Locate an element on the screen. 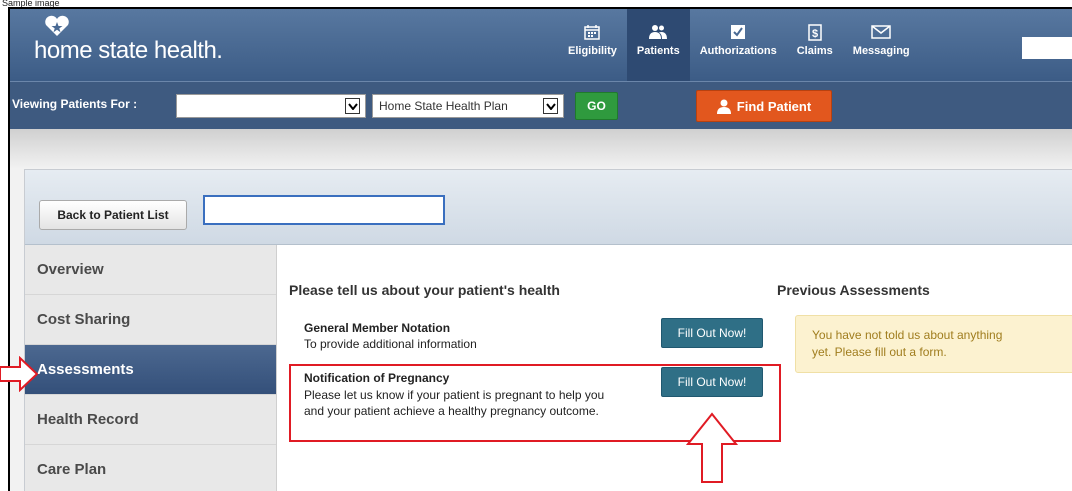  nav-authorizations: Authorizations is located at coordinates (738, 45).